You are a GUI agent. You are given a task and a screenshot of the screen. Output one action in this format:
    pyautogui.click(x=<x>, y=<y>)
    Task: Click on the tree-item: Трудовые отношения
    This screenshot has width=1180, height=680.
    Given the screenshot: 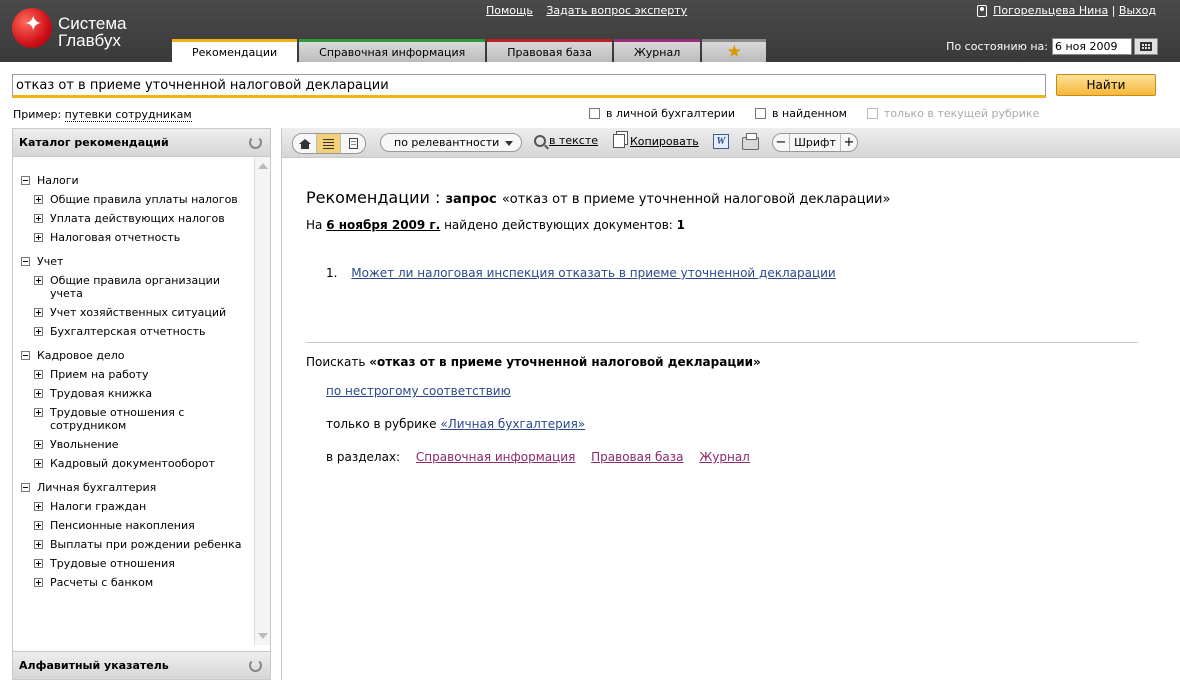 What is the action you would take?
    pyautogui.click(x=144, y=563)
    